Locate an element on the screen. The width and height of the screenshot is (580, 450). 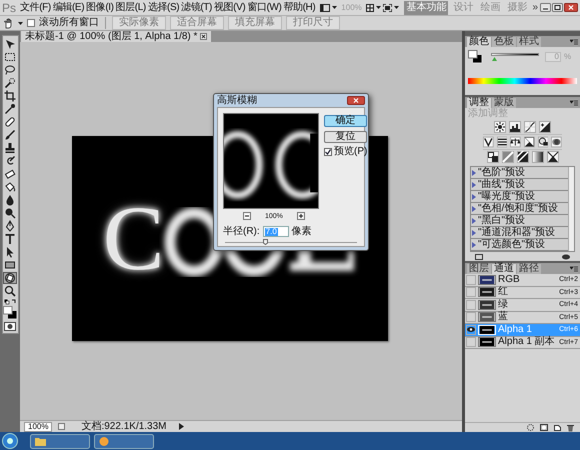
preset-item: "可选颜色"预设 is located at coordinates (519, 245).